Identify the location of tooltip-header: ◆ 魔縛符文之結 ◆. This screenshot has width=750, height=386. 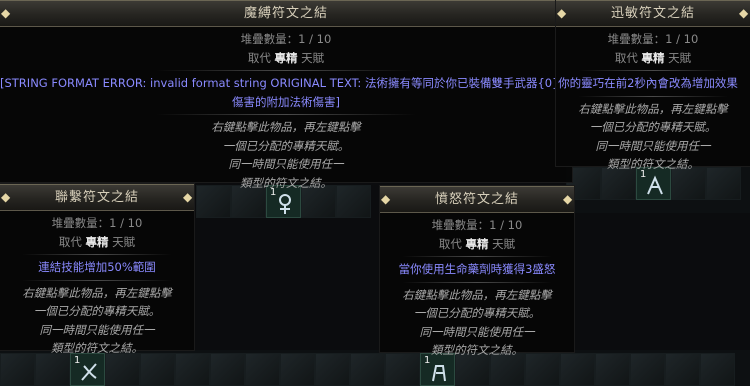
(286, 13).